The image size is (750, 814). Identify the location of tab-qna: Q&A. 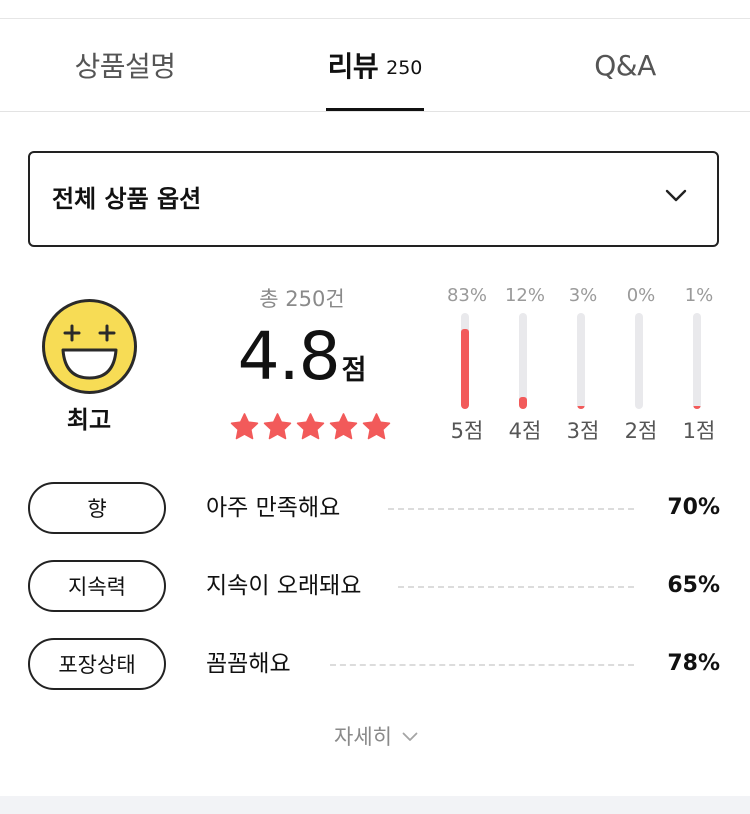
(625, 65).